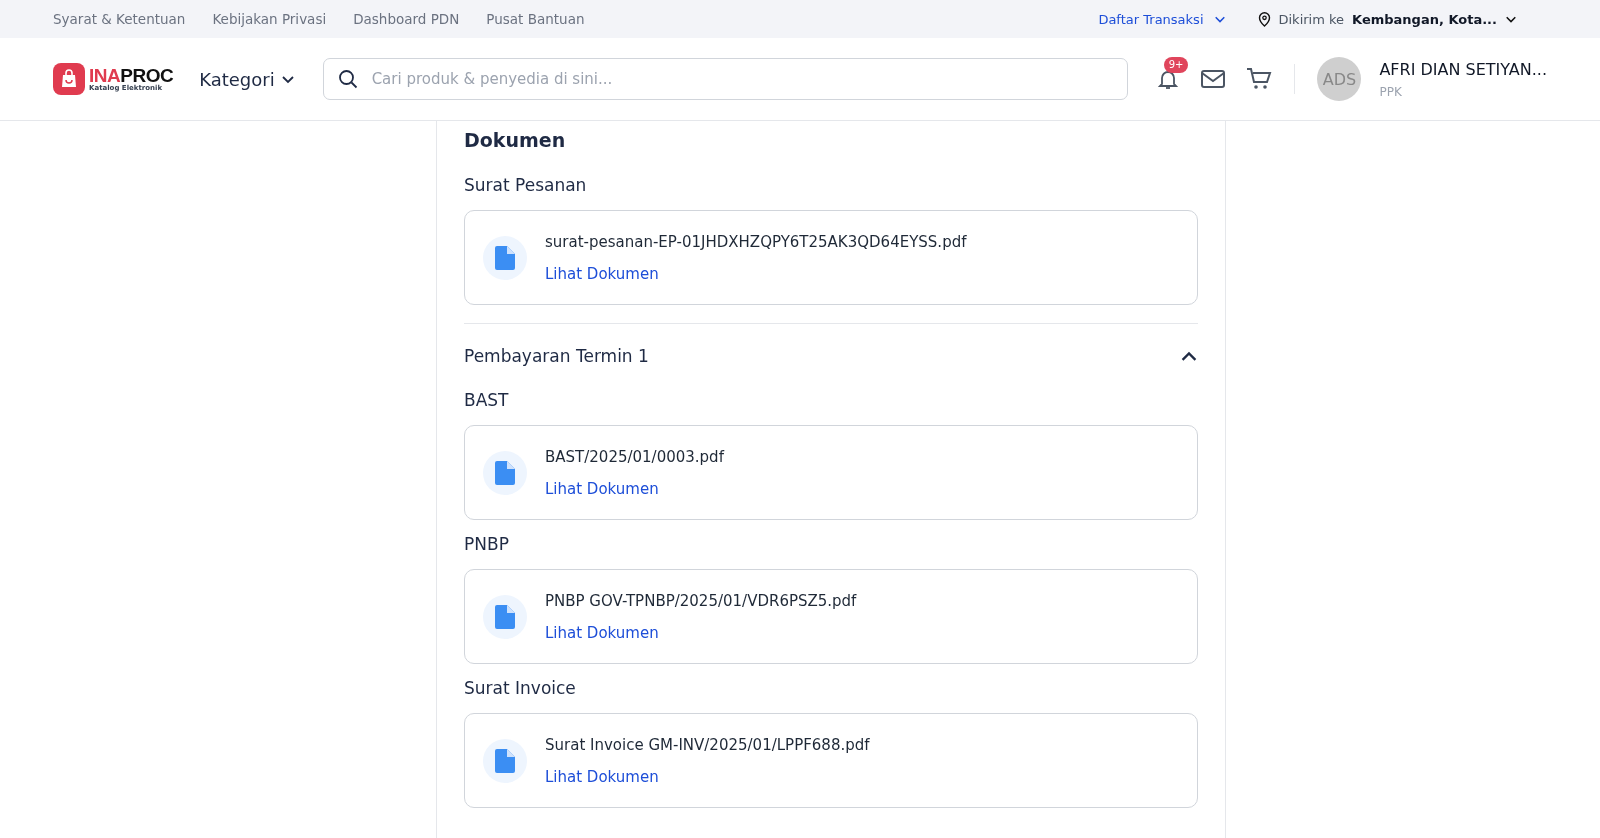 This screenshot has height=838, width=1600. What do you see at coordinates (1213, 79) in the screenshot?
I see `mail-icon` at bounding box center [1213, 79].